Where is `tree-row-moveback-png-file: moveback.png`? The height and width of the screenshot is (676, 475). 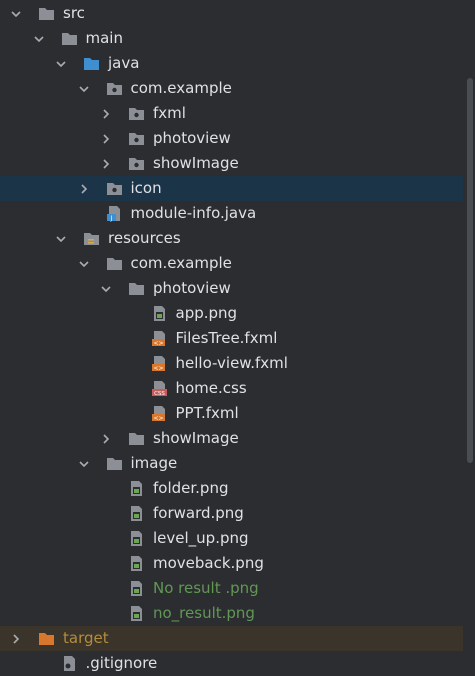
tree-row-moveback-png-file: moveback.png is located at coordinates (231, 563).